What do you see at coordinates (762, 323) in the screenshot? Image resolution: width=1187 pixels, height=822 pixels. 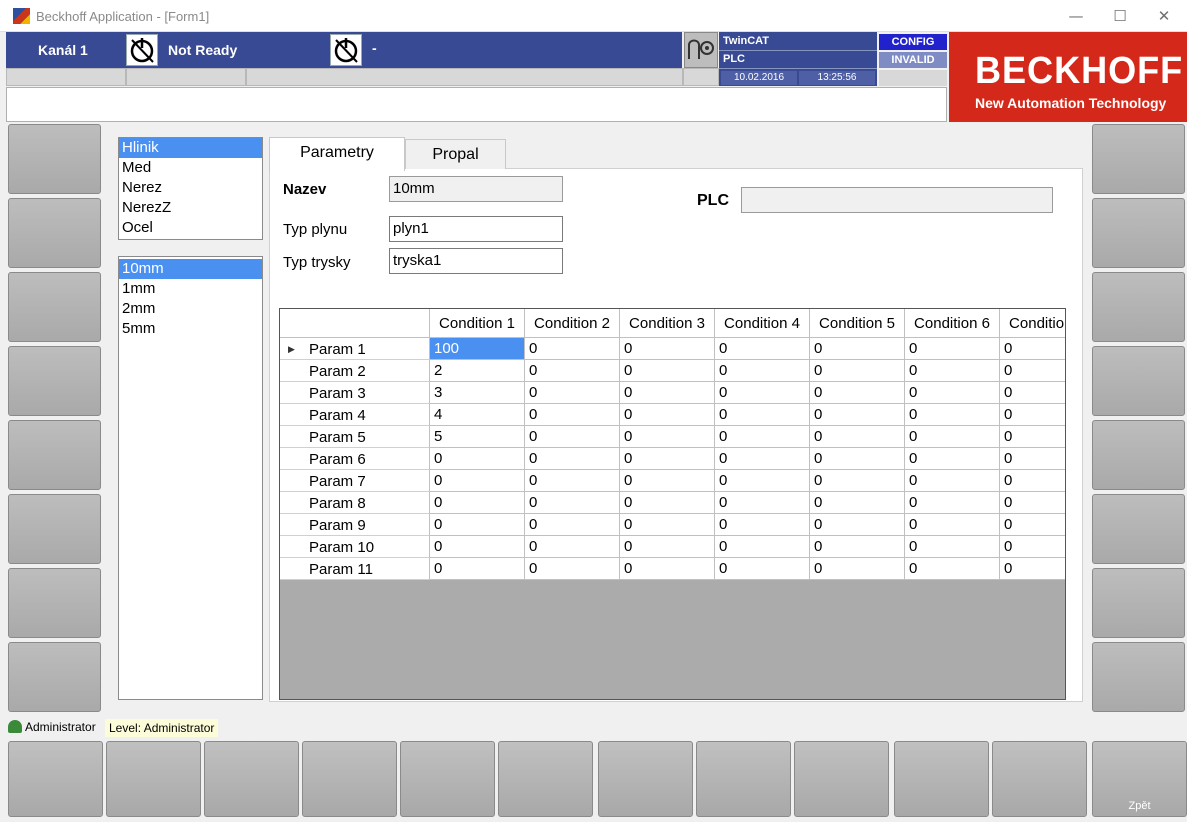 I see `column-header: Condition 4` at bounding box center [762, 323].